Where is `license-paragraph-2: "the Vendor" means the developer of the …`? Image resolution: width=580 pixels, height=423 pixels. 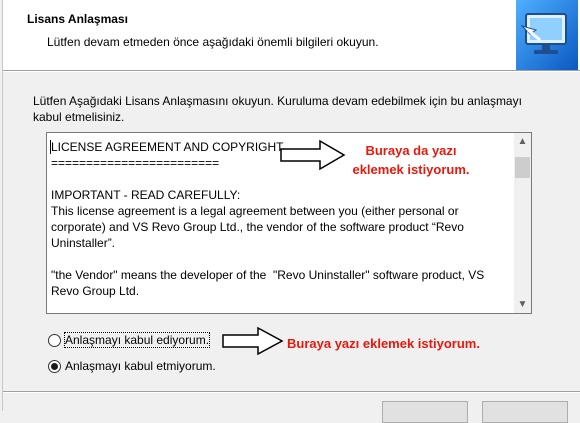
license-paragraph-2: "the Vendor" means the developer of the … is located at coordinates (269, 283).